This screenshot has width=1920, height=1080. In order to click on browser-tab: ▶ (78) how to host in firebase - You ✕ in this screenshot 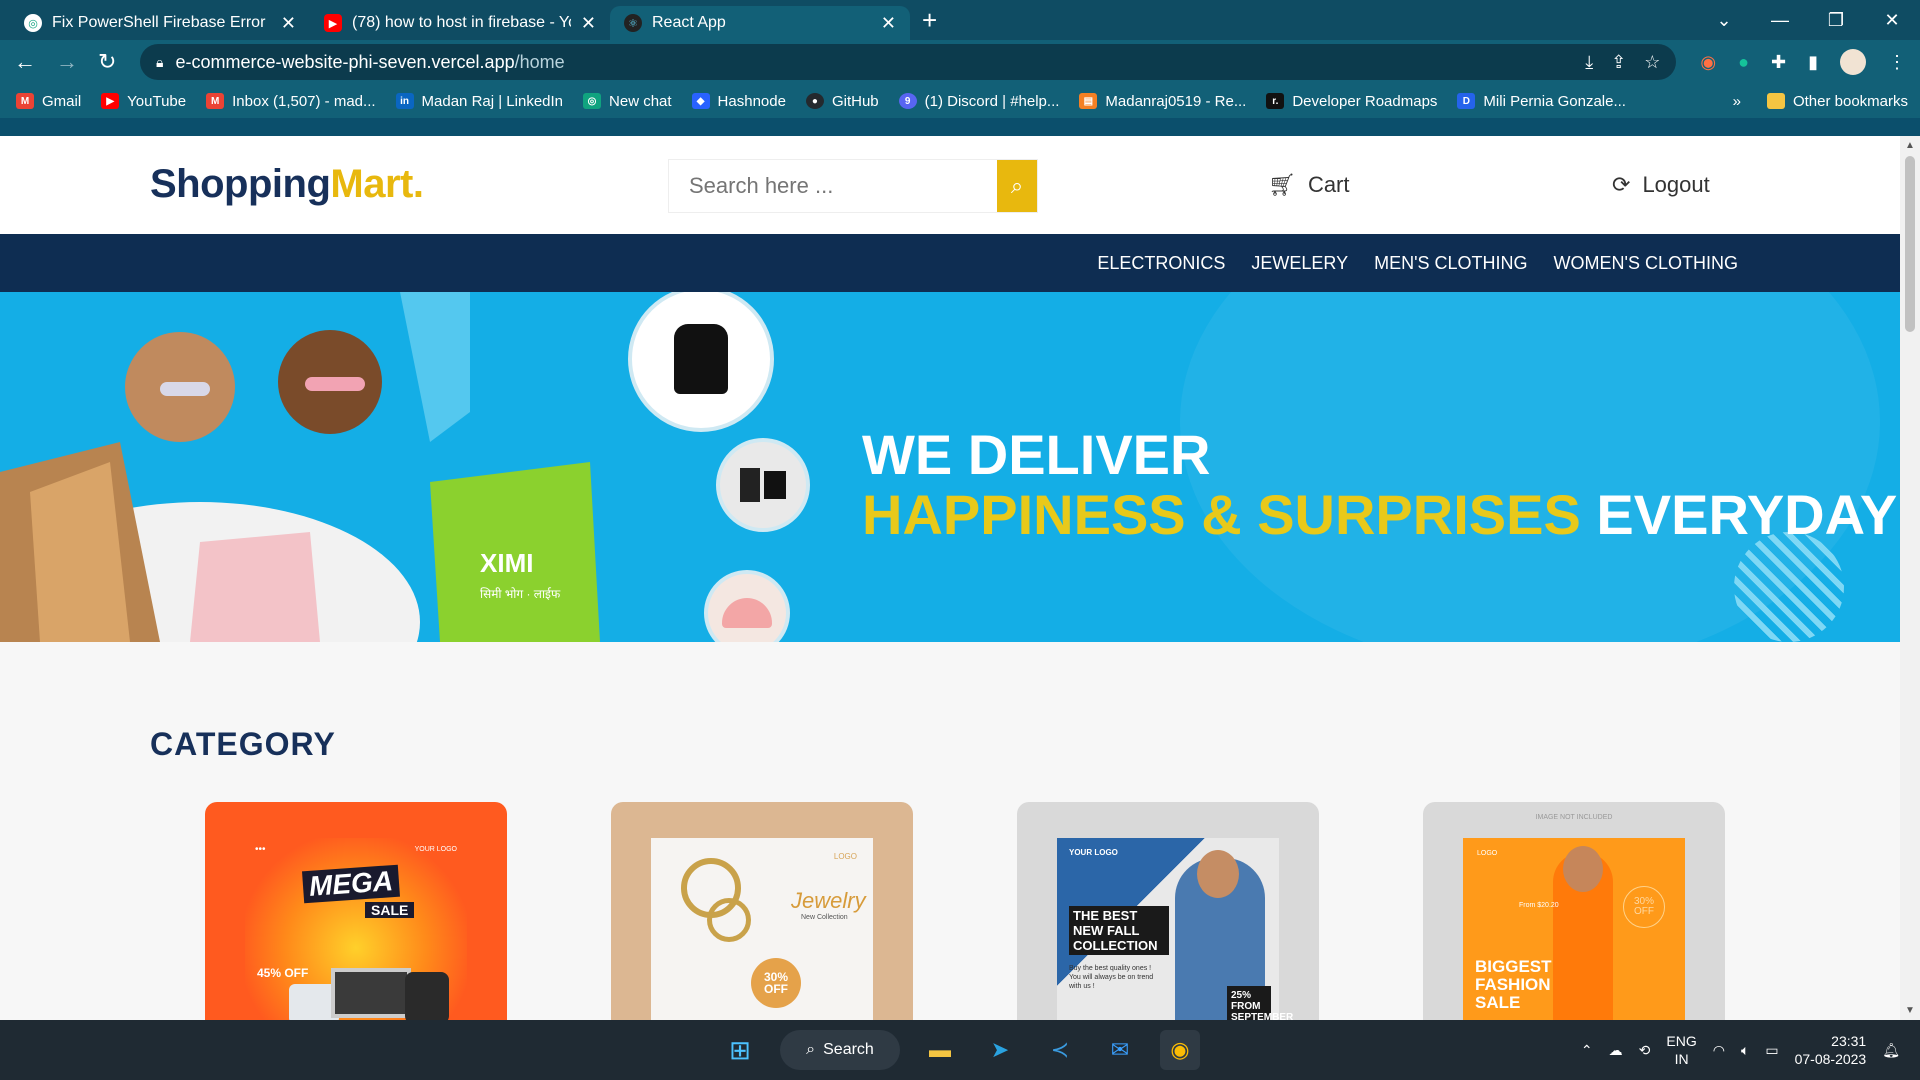, I will do `click(460, 23)`.